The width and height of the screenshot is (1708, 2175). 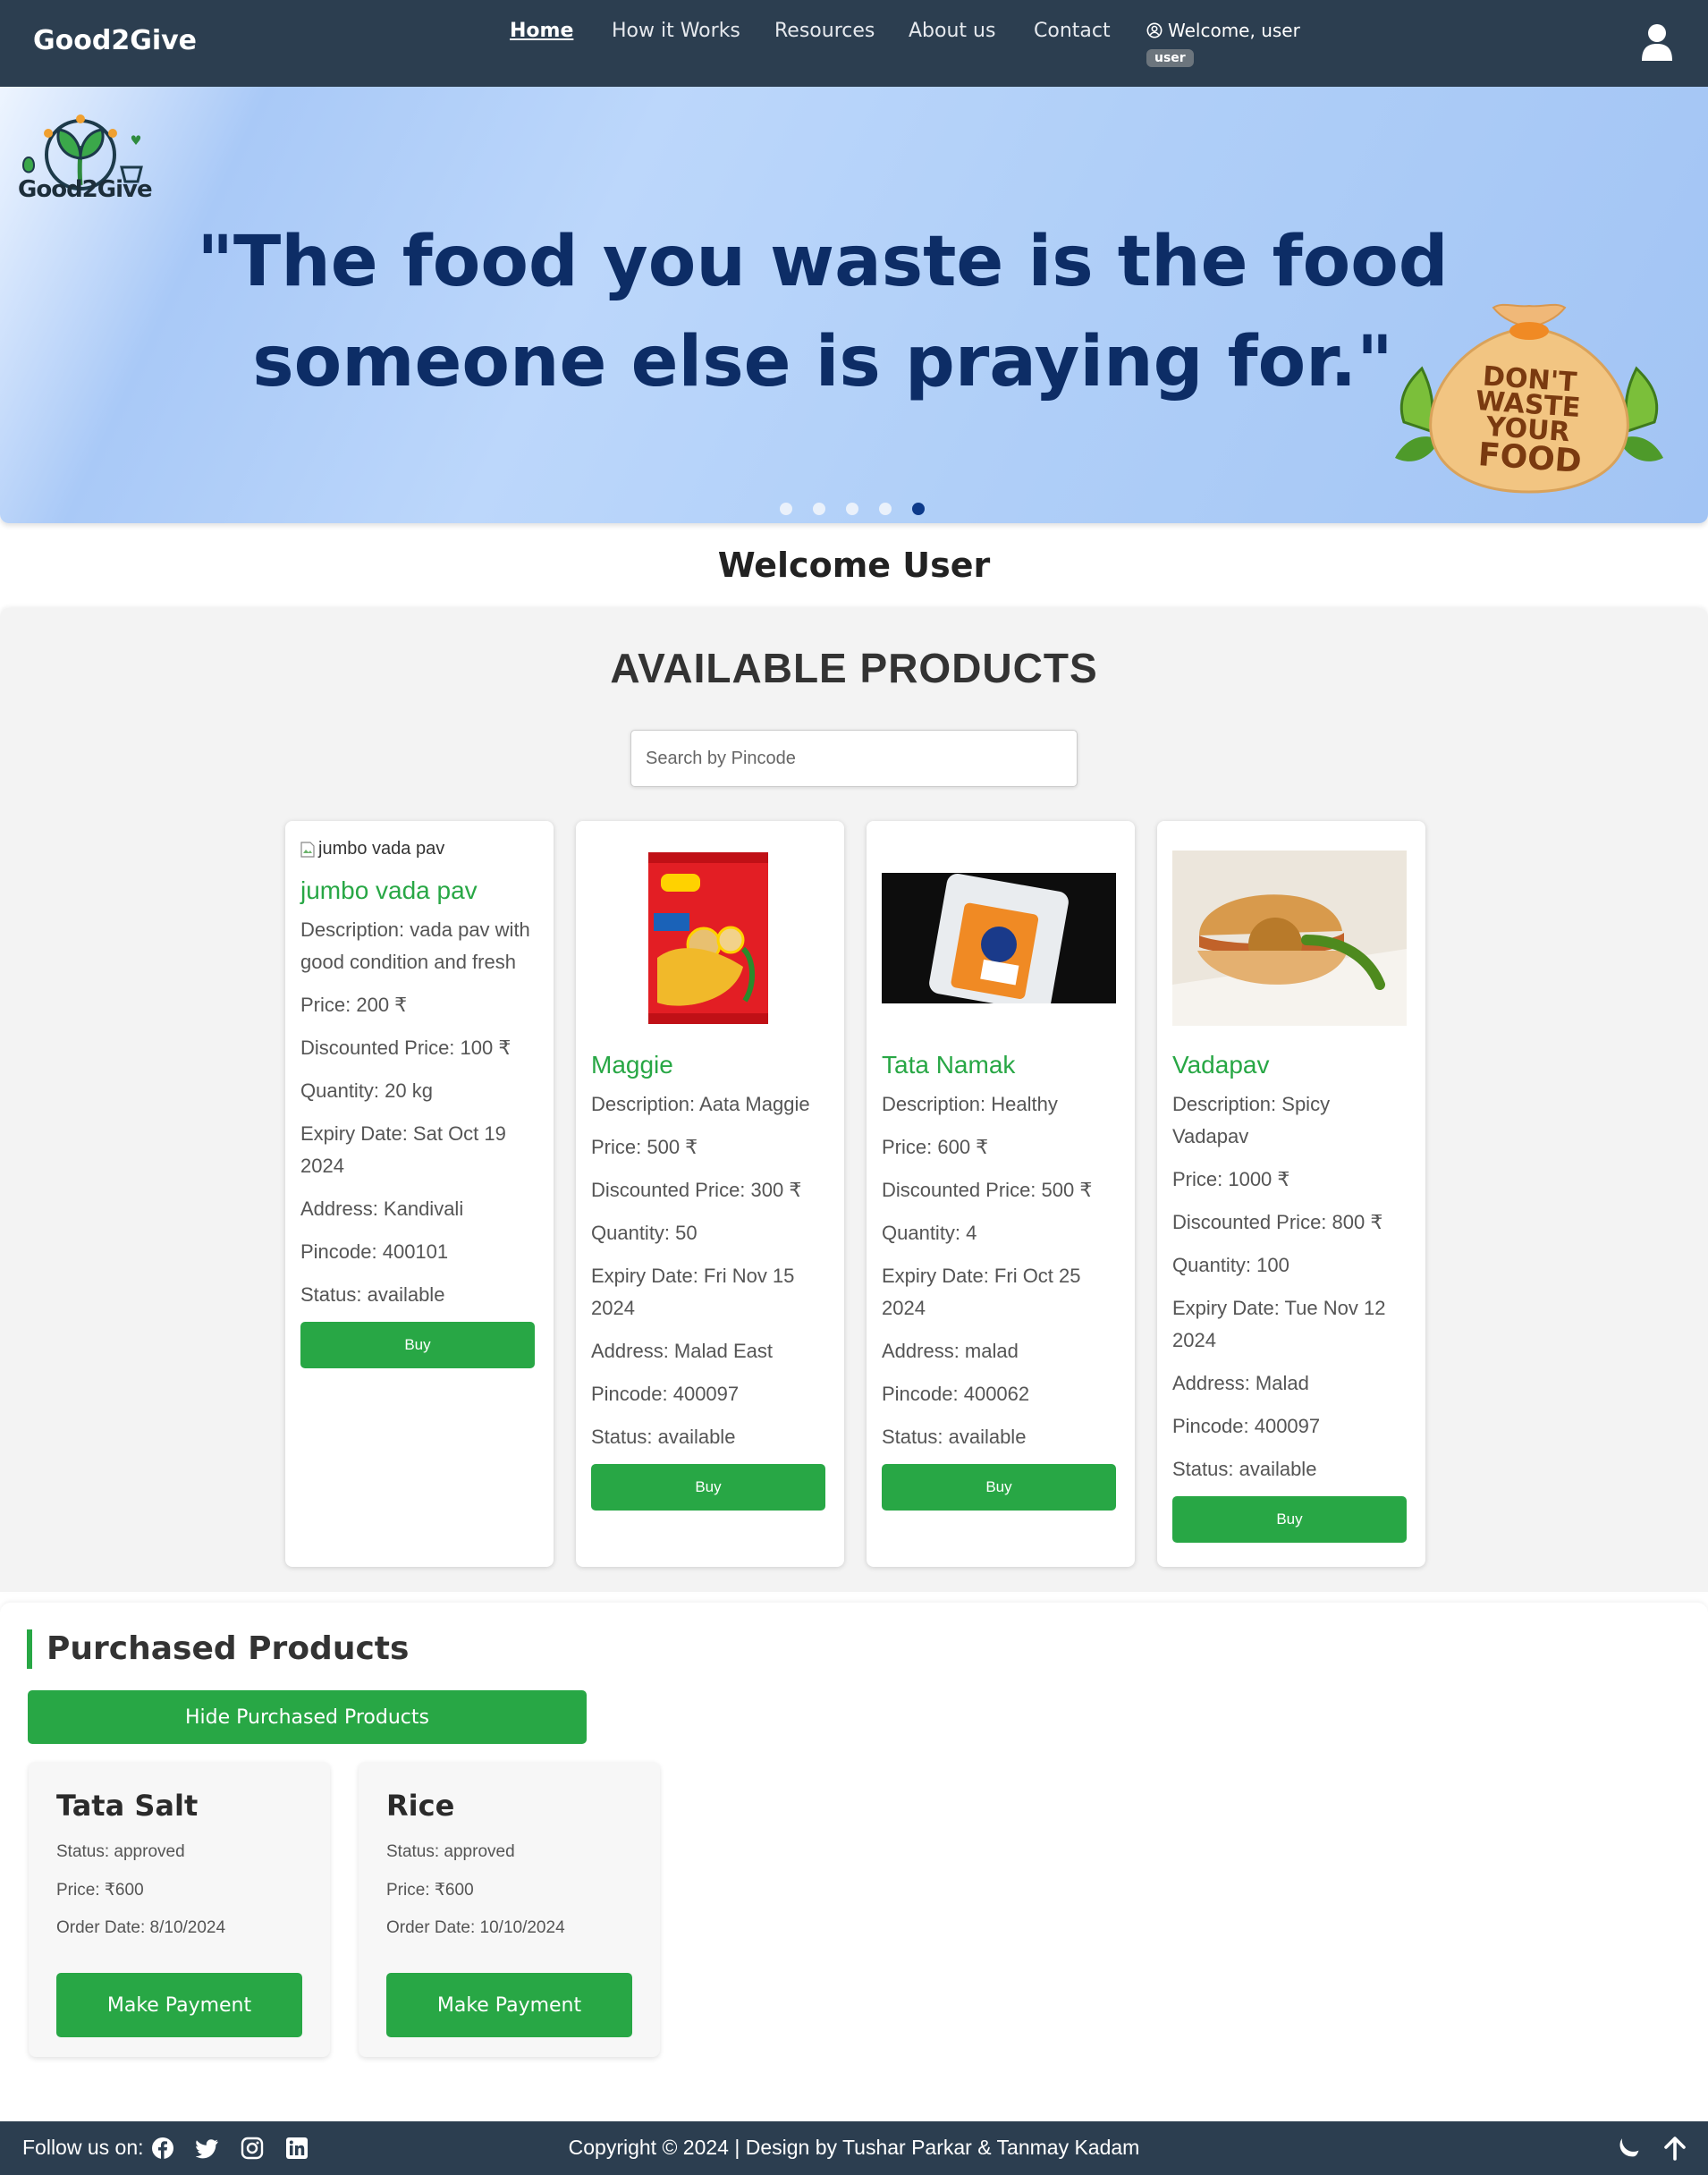 I want to click on product-expiry-date: Expiry Date: Fri Oct 25 2024, so click(x=982, y=1292).